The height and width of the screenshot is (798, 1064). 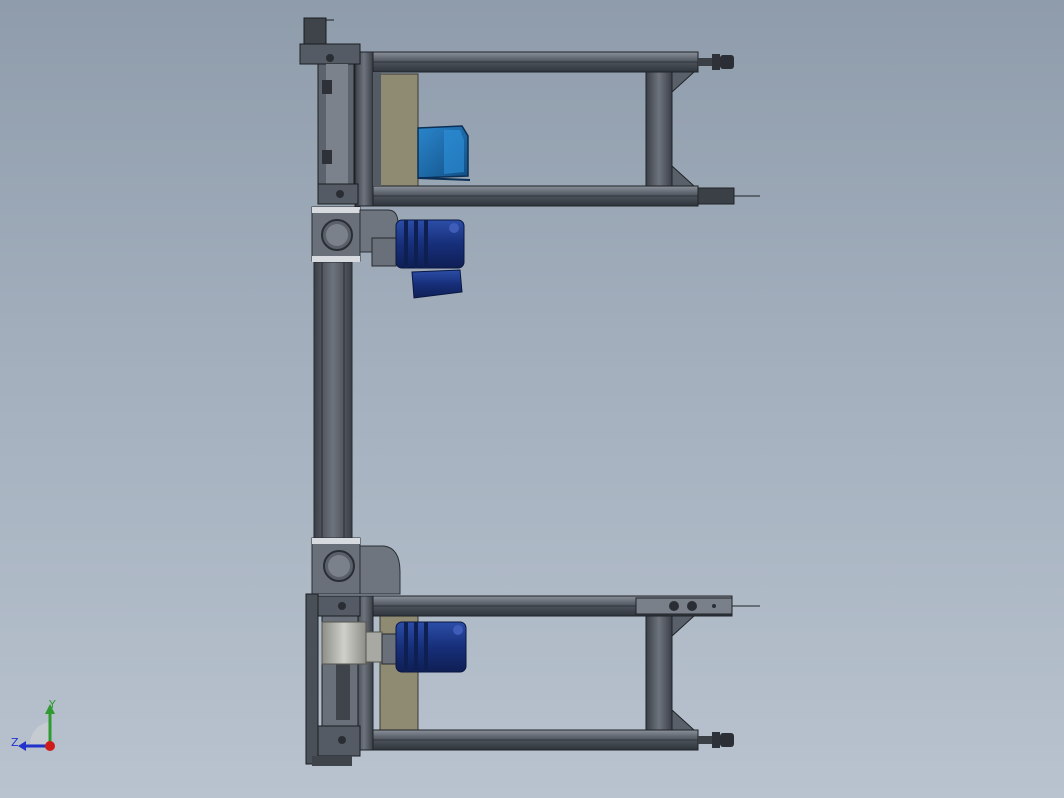 I want to click on lower-left-mechanism, so click(x=333, y=679).